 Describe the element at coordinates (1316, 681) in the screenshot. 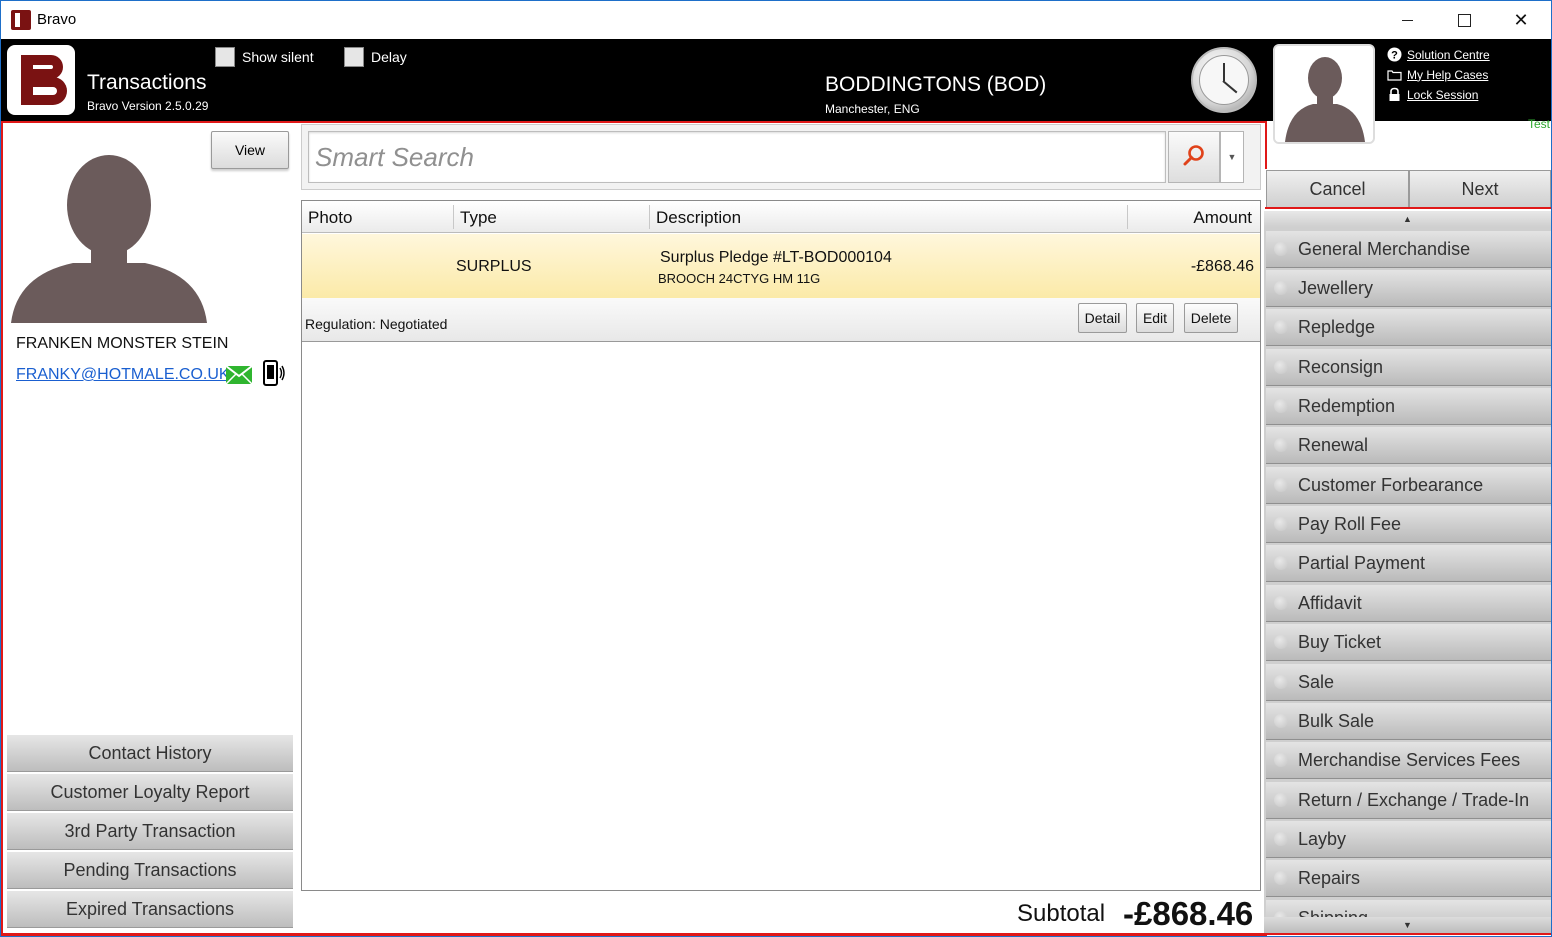

I see `category-label: Sale` at that location.